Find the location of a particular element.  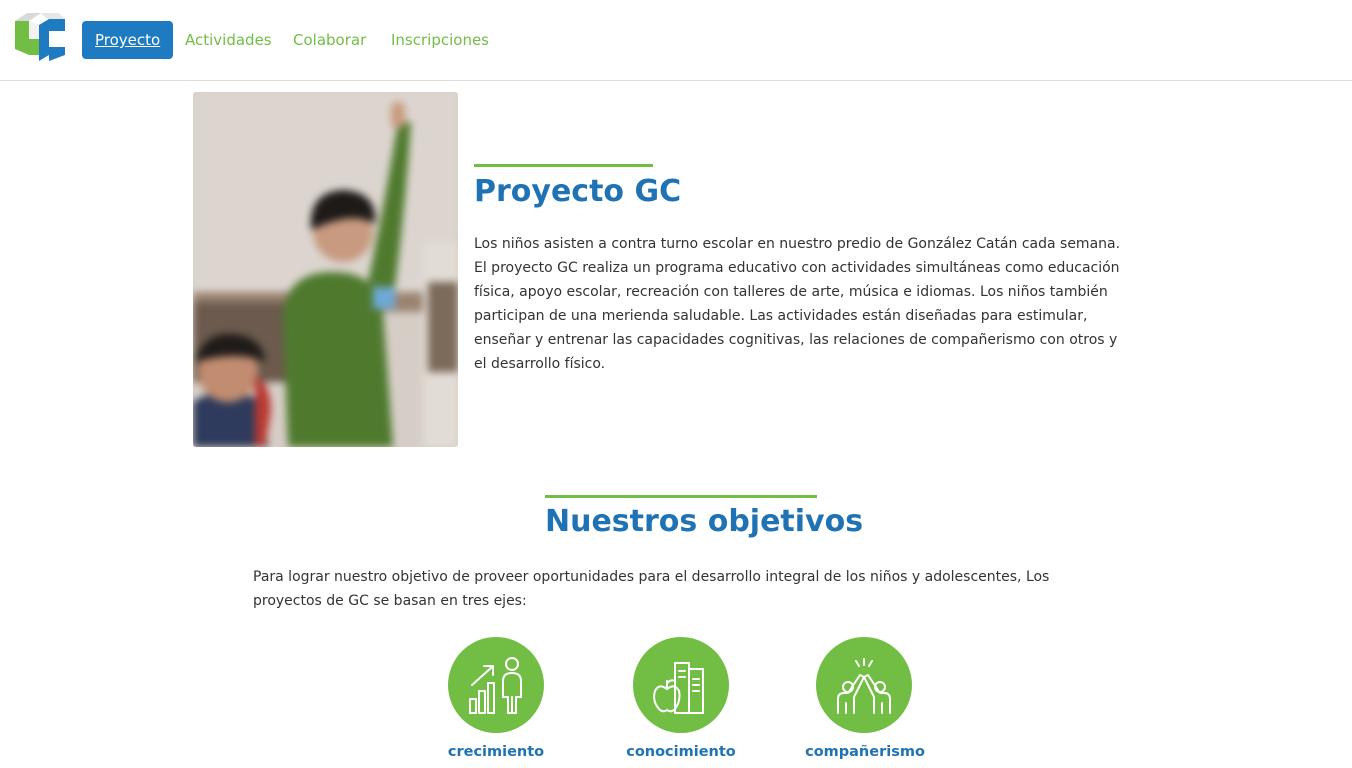

nav-link-colaborar: Colaborar is located at coordinates (329, 40).